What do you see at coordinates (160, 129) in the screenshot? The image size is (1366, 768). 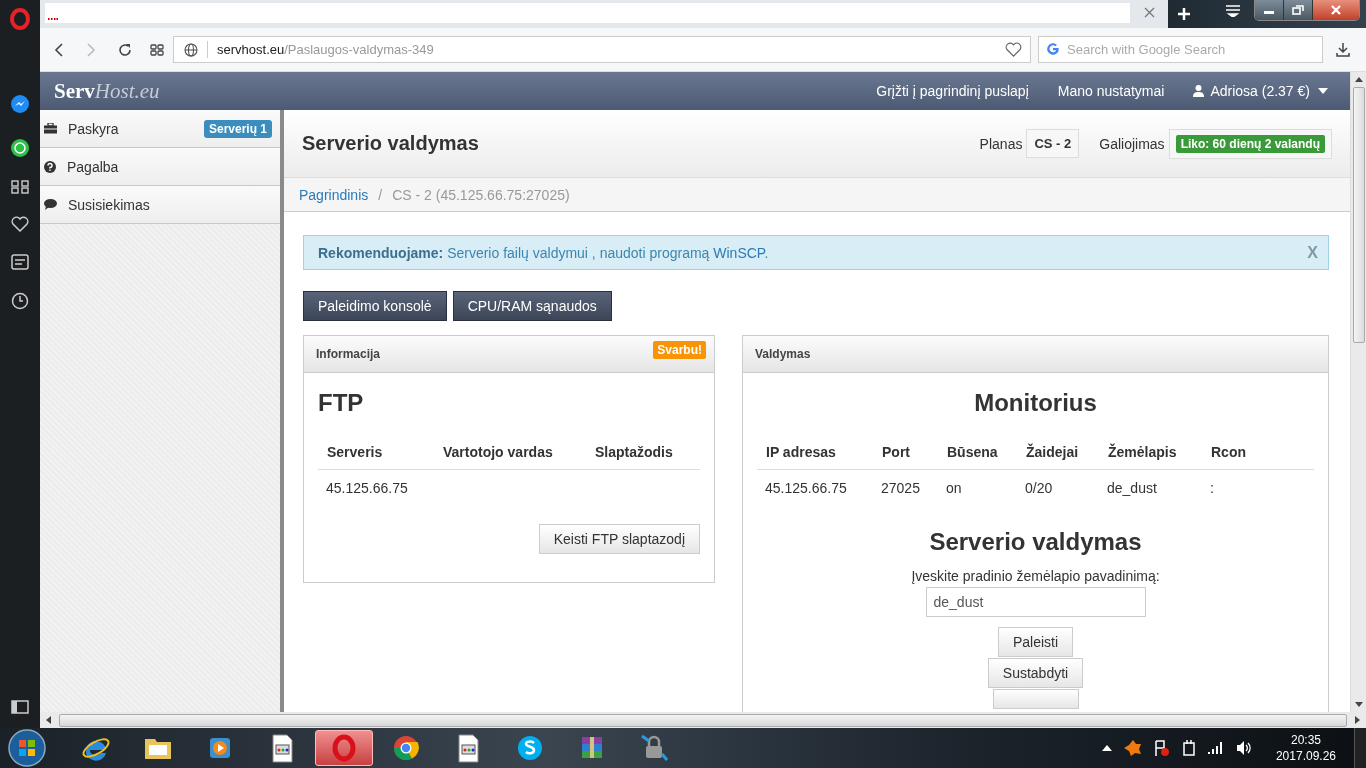 I see `sidebar-item: Paskyra Serverių 1` at bounding box center [160, 129].